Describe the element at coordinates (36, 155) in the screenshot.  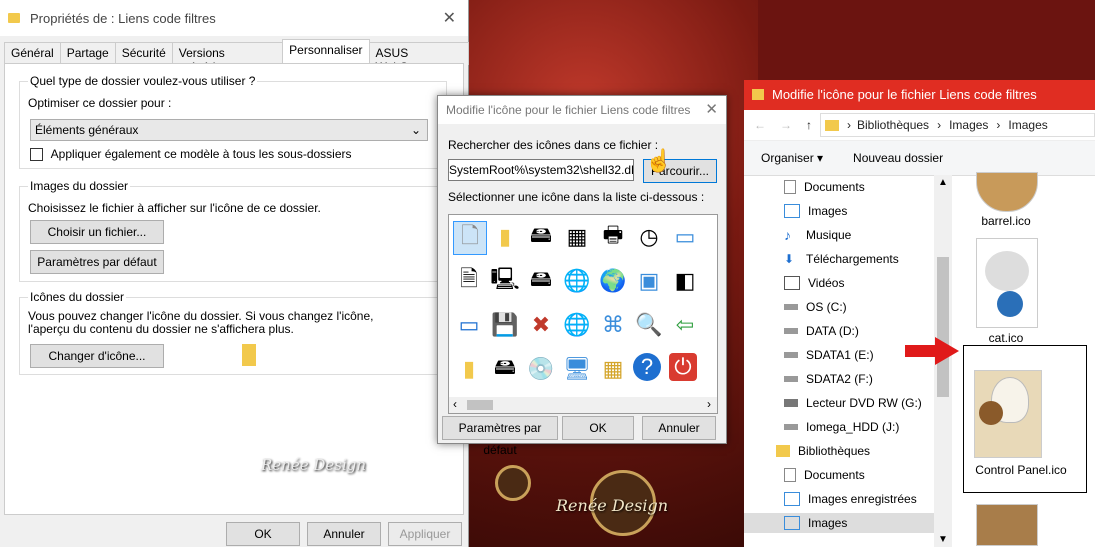
I see `apply-subfolders-checkbox` at that location.